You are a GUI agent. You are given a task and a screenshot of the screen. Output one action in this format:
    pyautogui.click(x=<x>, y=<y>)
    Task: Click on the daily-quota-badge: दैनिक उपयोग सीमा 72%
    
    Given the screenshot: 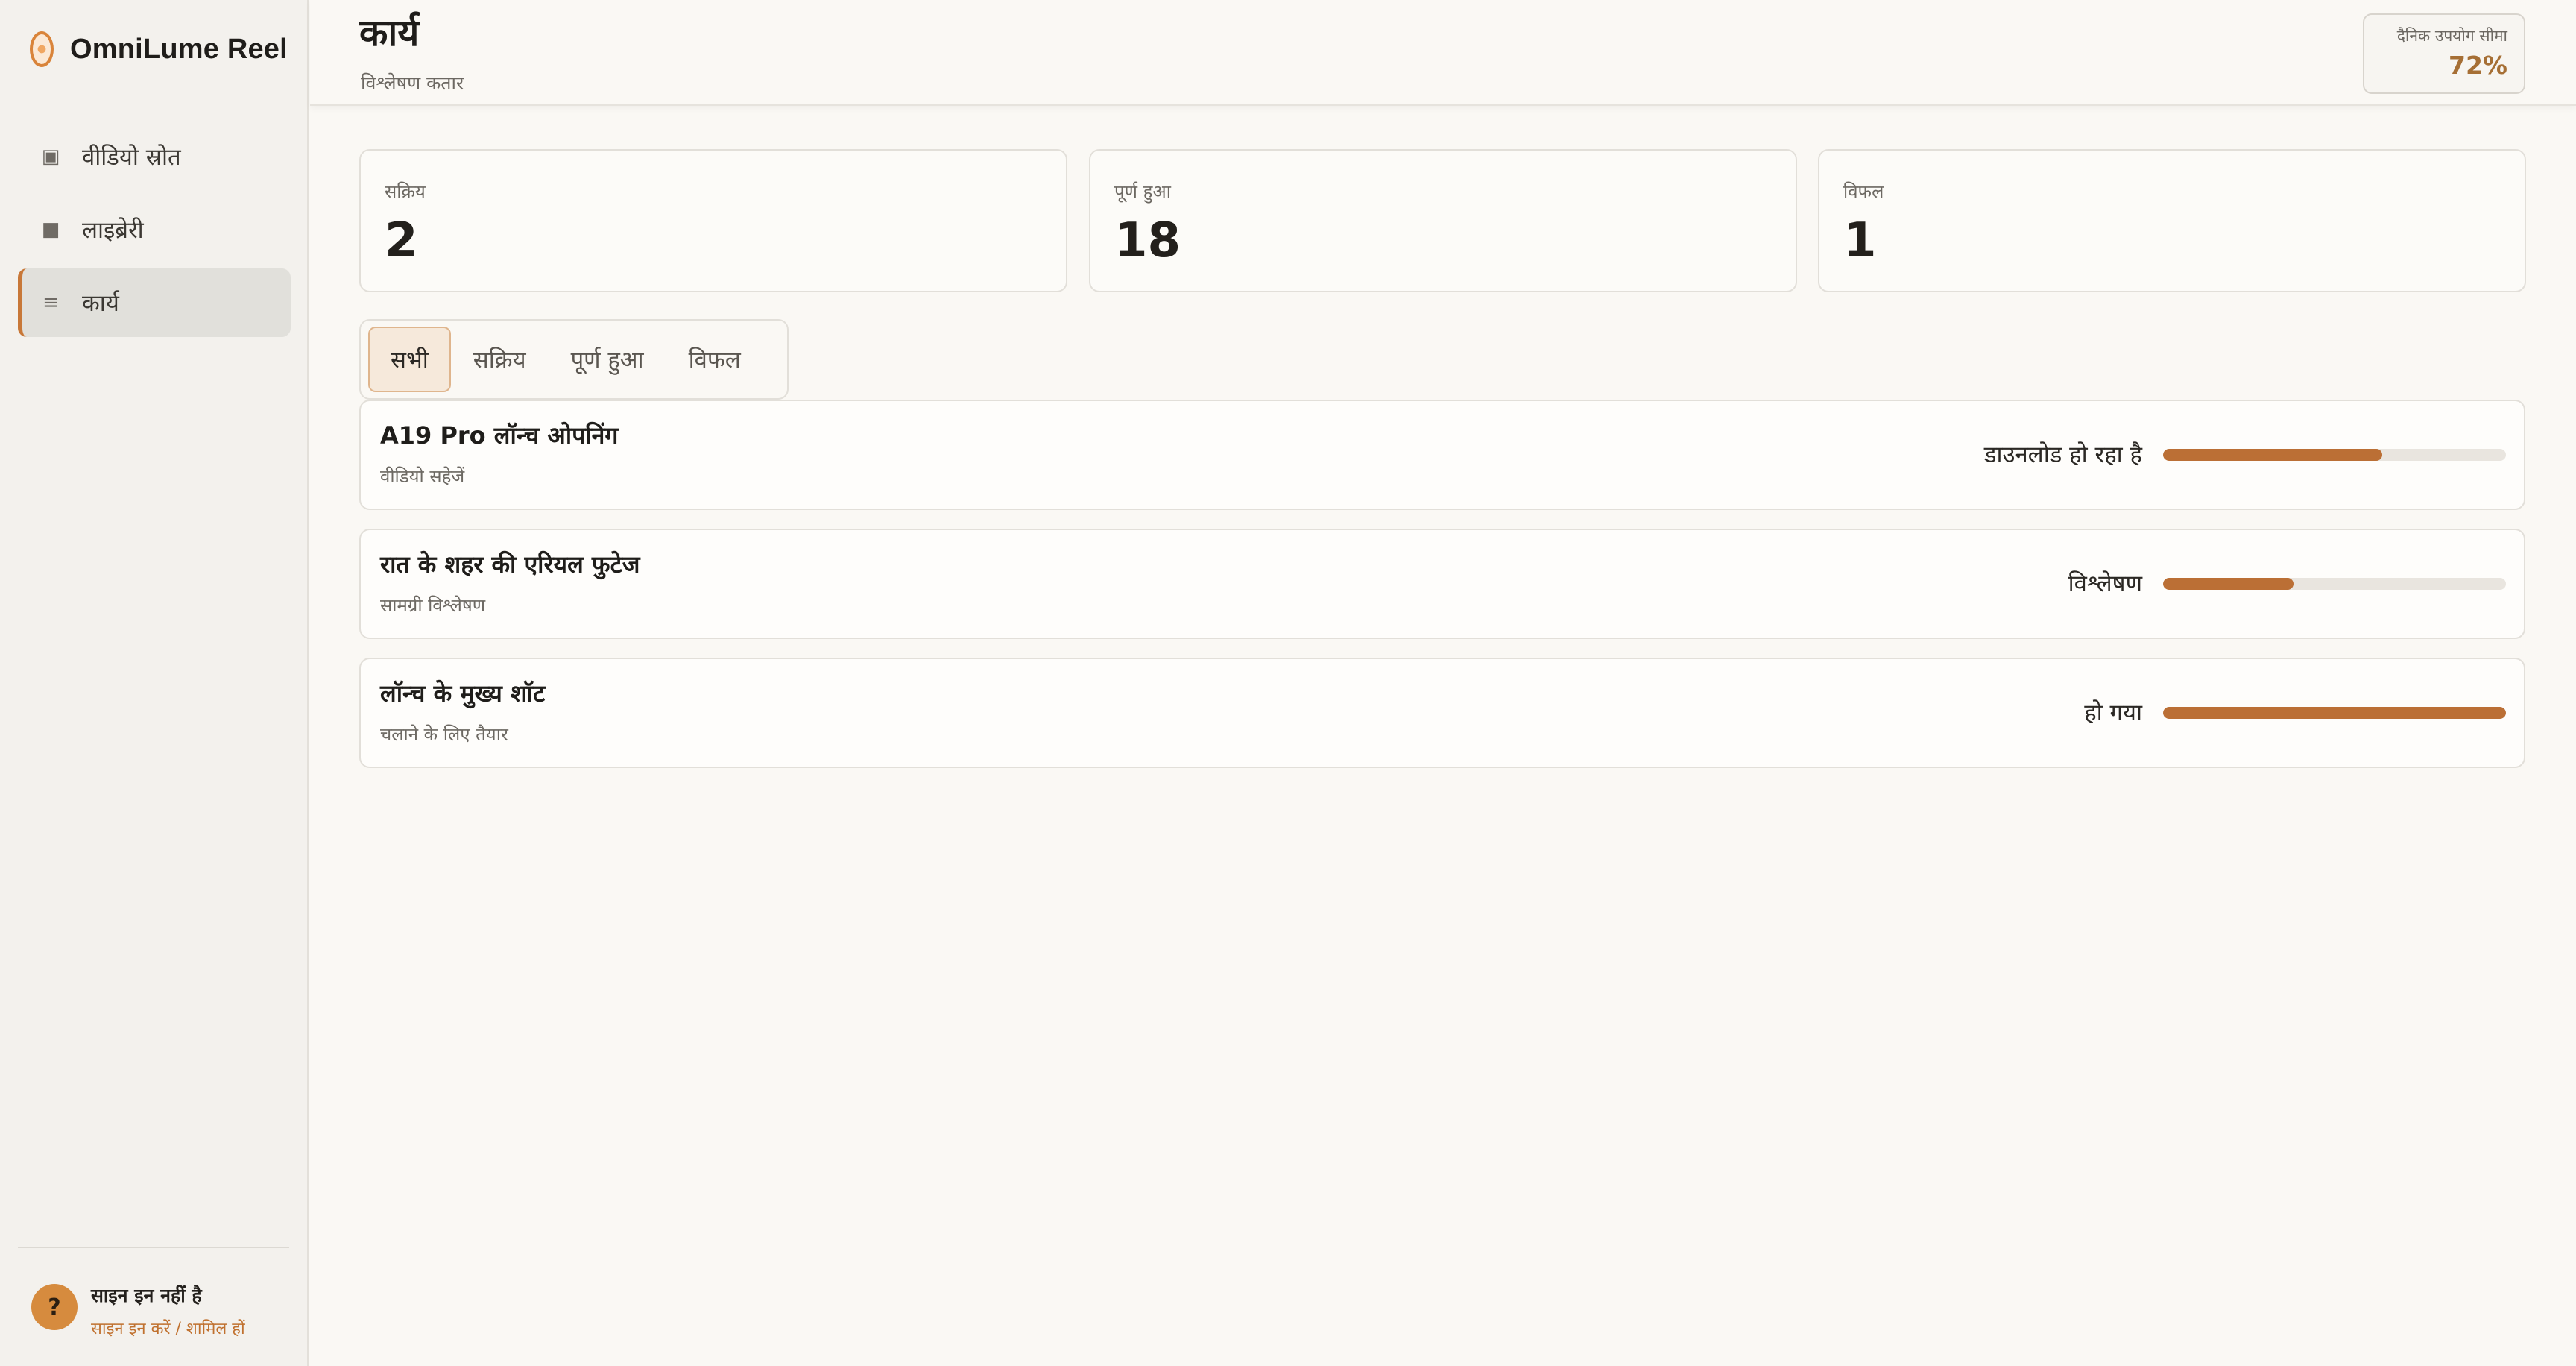 What is the action you would take?
    pyautogui.click(x=2444, y=53)
    